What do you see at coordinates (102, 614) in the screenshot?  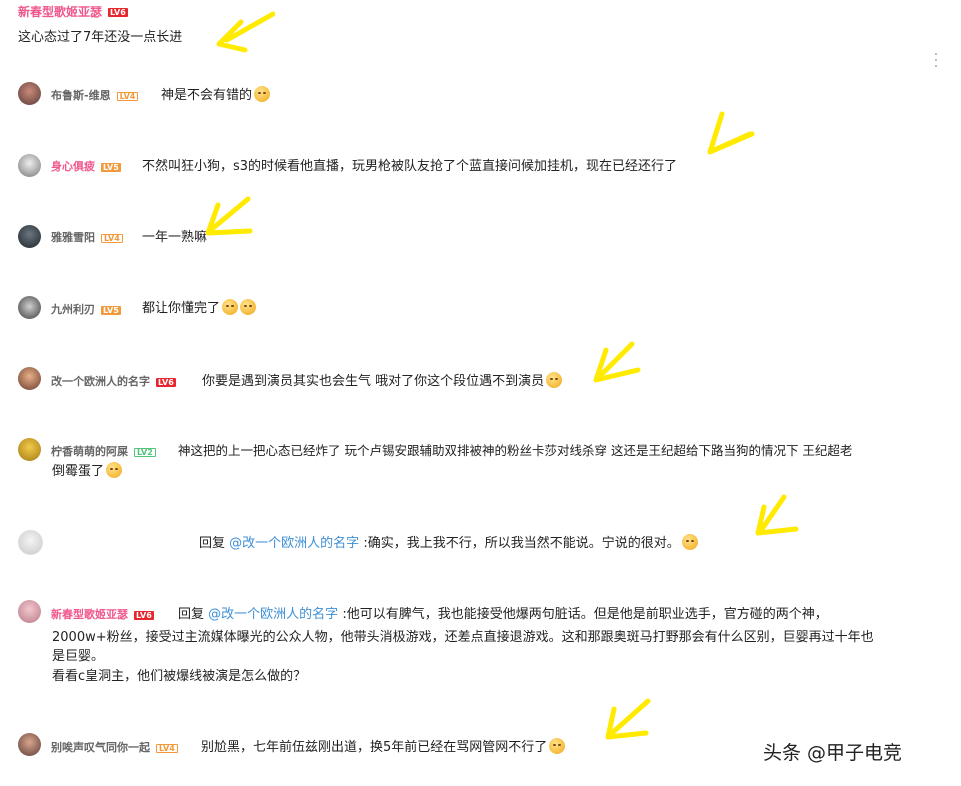 I see `reply-username: 新春型歌姬亚瑟 LV6` at bounding box center [102, 614].